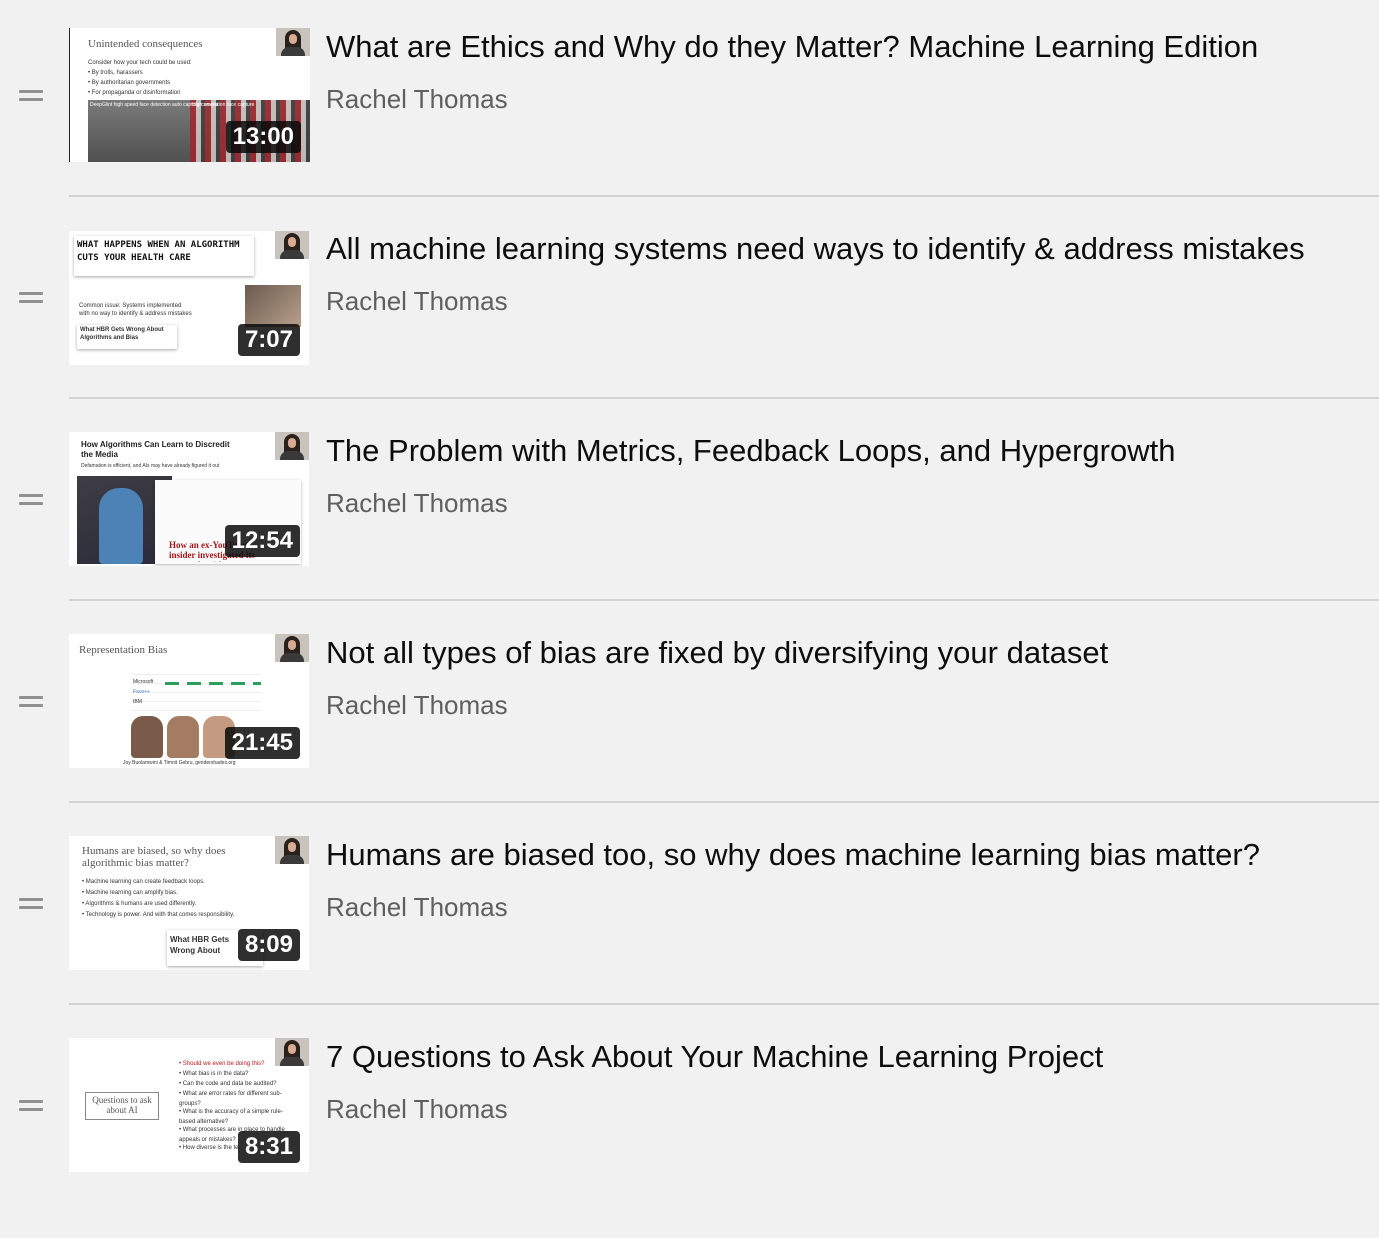 This screenshot has width=1379, height=1238. Describe the element at coordinates (268, 1147) in the screenshot. I see `duration-badge: 8:31` at that location.